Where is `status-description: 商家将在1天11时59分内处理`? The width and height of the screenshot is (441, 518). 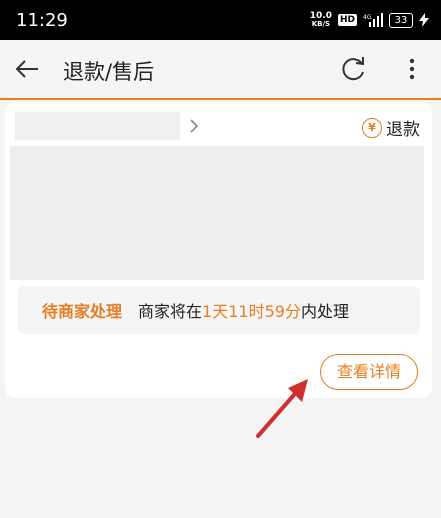 status-description: 商家将在1天11时59分内处理 is located at coordinates (243, 310).